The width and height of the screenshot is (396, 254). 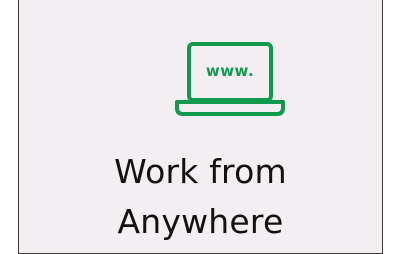 What do you see at coordinates (200, 221) in the screenshot?
I see `tile-title-line-2: Anywhere` at bounding box center [200, 221].